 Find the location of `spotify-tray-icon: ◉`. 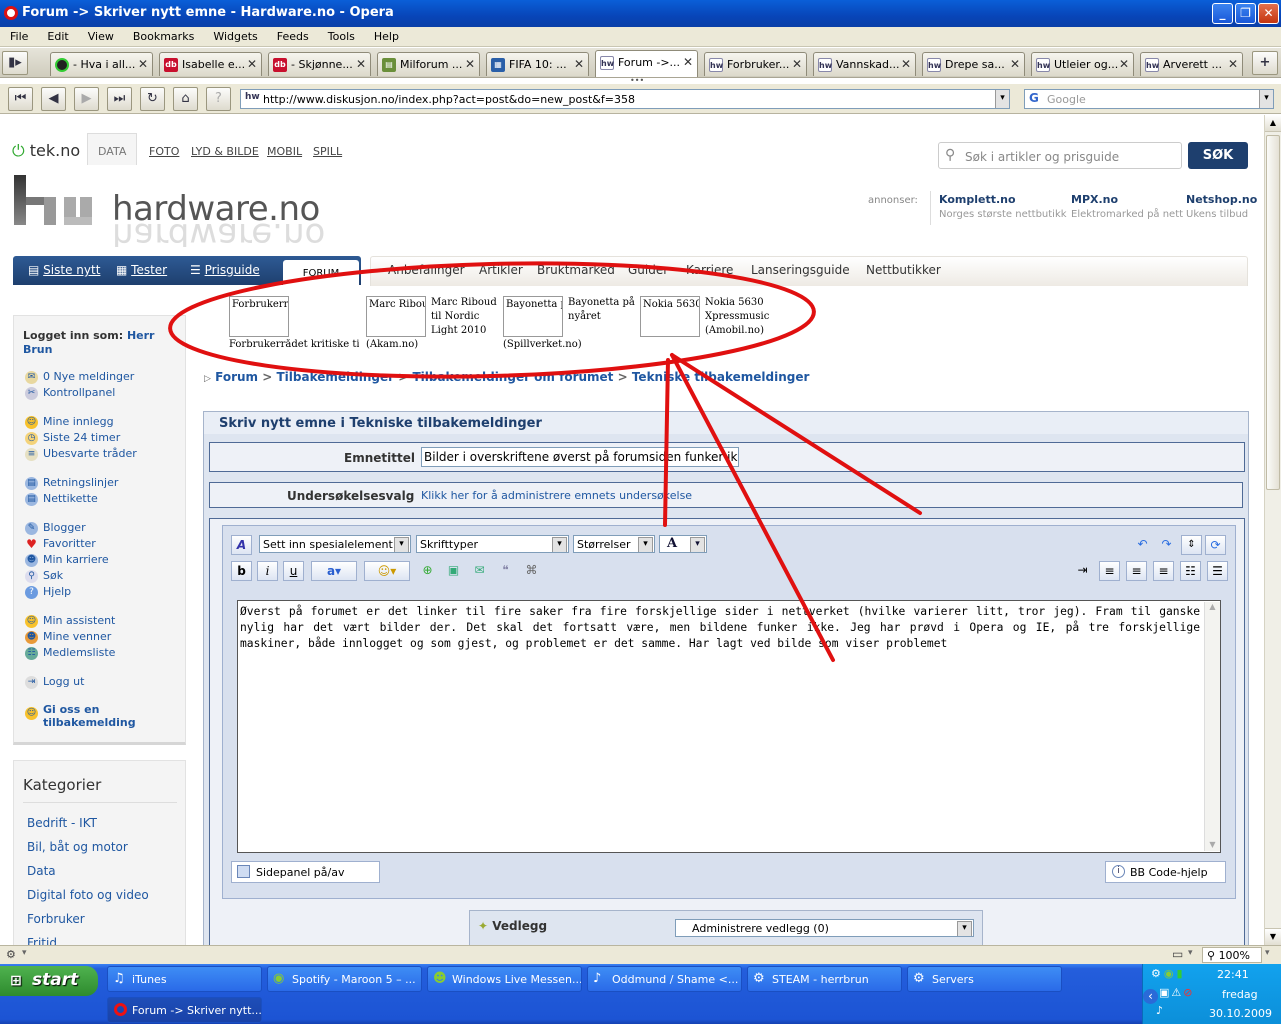

spotify-tray-icon: ◉ is located at coordinates (1170, 973).